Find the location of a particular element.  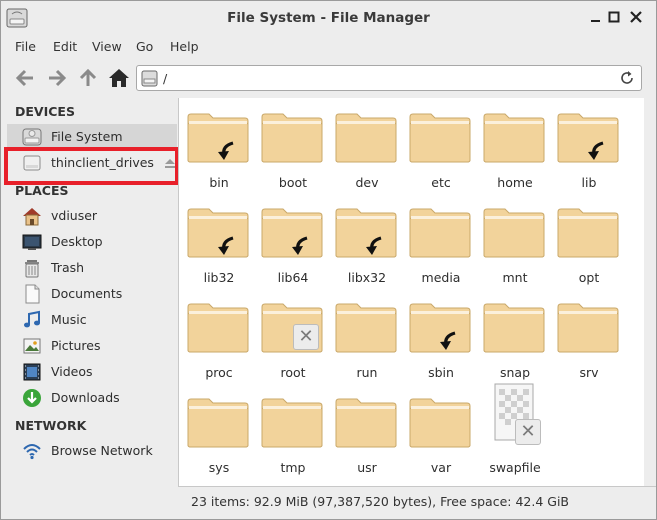

menu-edit: Edit is located at coordinates (65, 46).